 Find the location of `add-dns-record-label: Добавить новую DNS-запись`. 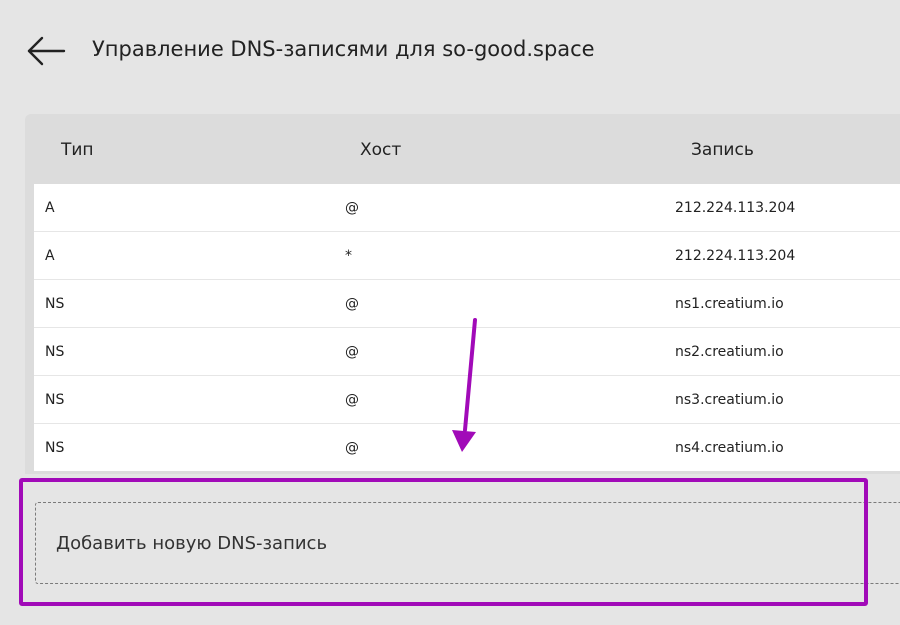

add-dns-record-label: Добавить новую DNS-запись is located at coordinates (192, 543).